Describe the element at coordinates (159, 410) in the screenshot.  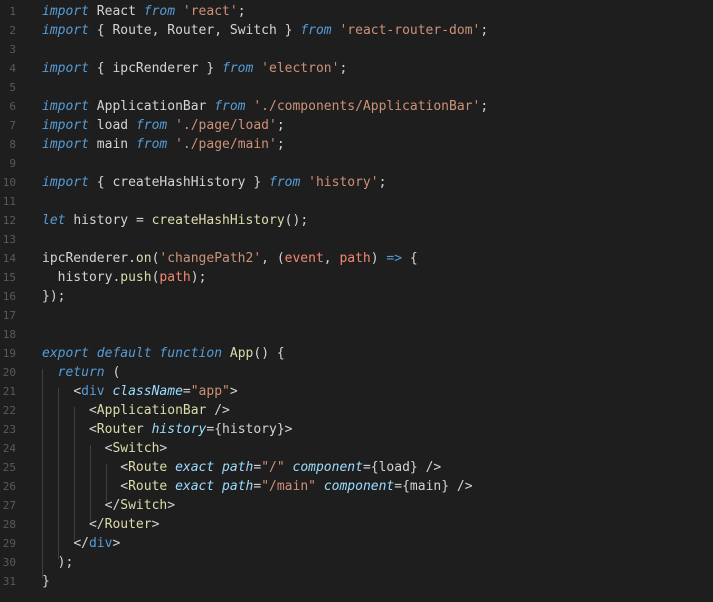
I see `code-text: <ApplicationBar />` at that location.